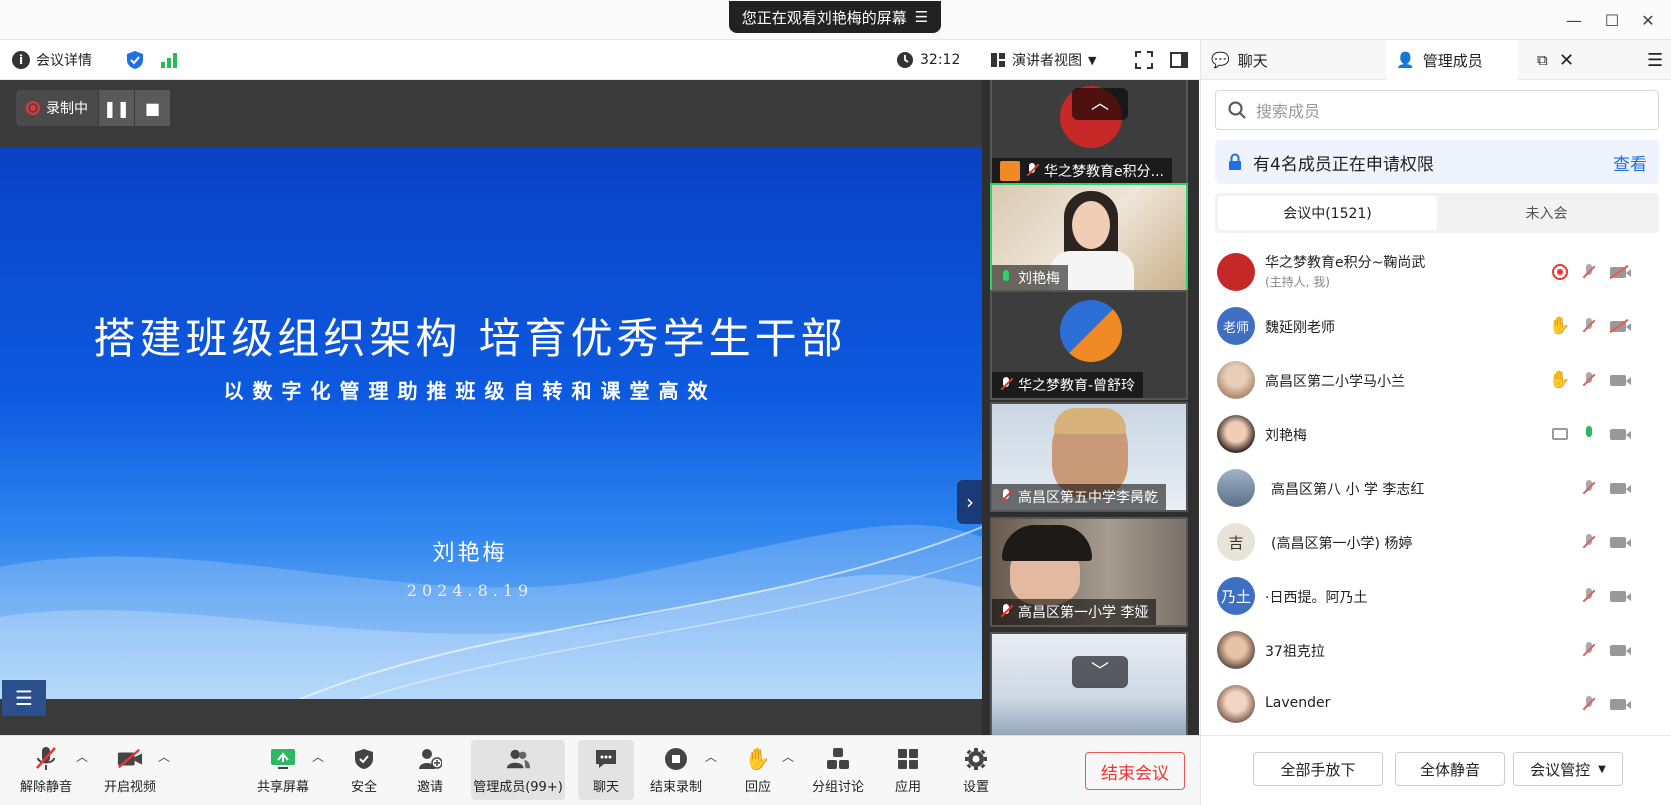 The height and width of the screenshot is (805, 1671). Describe the element at coordinates (283, 759) in the screenshot. I see `share-screen-icon` at that location.